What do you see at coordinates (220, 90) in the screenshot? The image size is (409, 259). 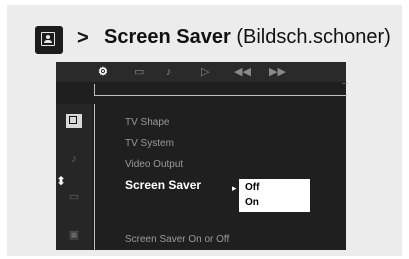 I see `menu-bracket-line` at bounding box center [220, 90].